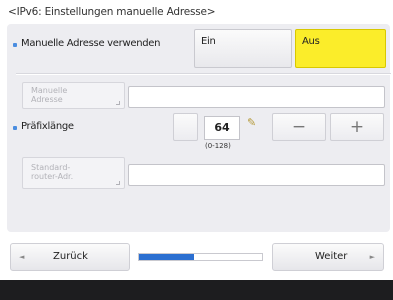  What do you see at coordinates (167, 257) in the screenshot?
I see `progress-fill` at bounding box center [167, 257].